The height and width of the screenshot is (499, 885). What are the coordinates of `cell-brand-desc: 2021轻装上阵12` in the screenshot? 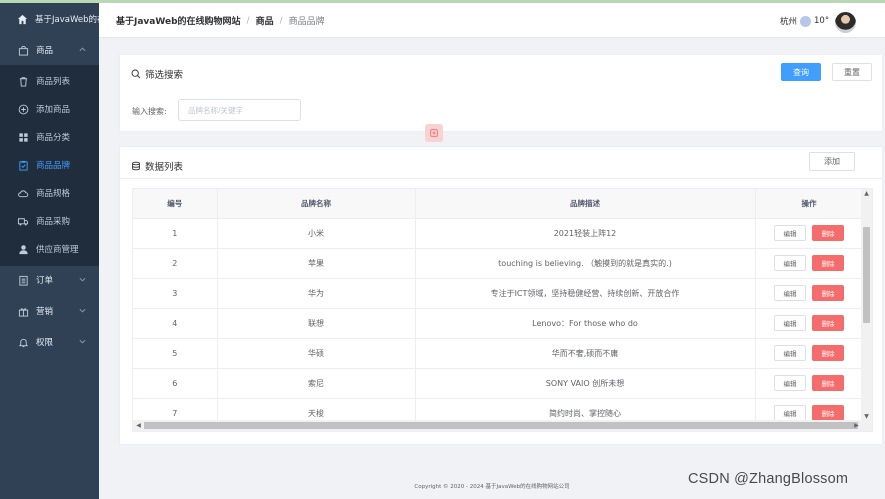 It's located at (585, 233).